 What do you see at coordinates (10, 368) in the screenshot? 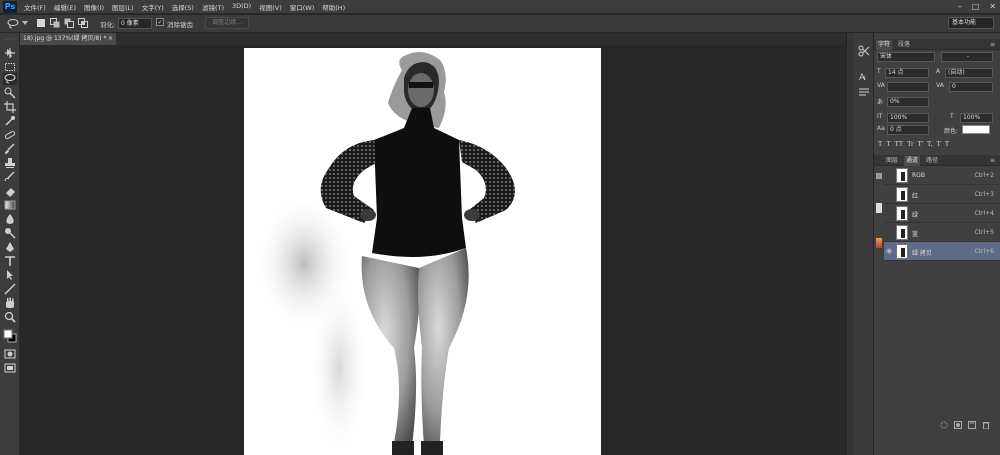
I see `screen-mode-icon` at bounding box center [10, 368].